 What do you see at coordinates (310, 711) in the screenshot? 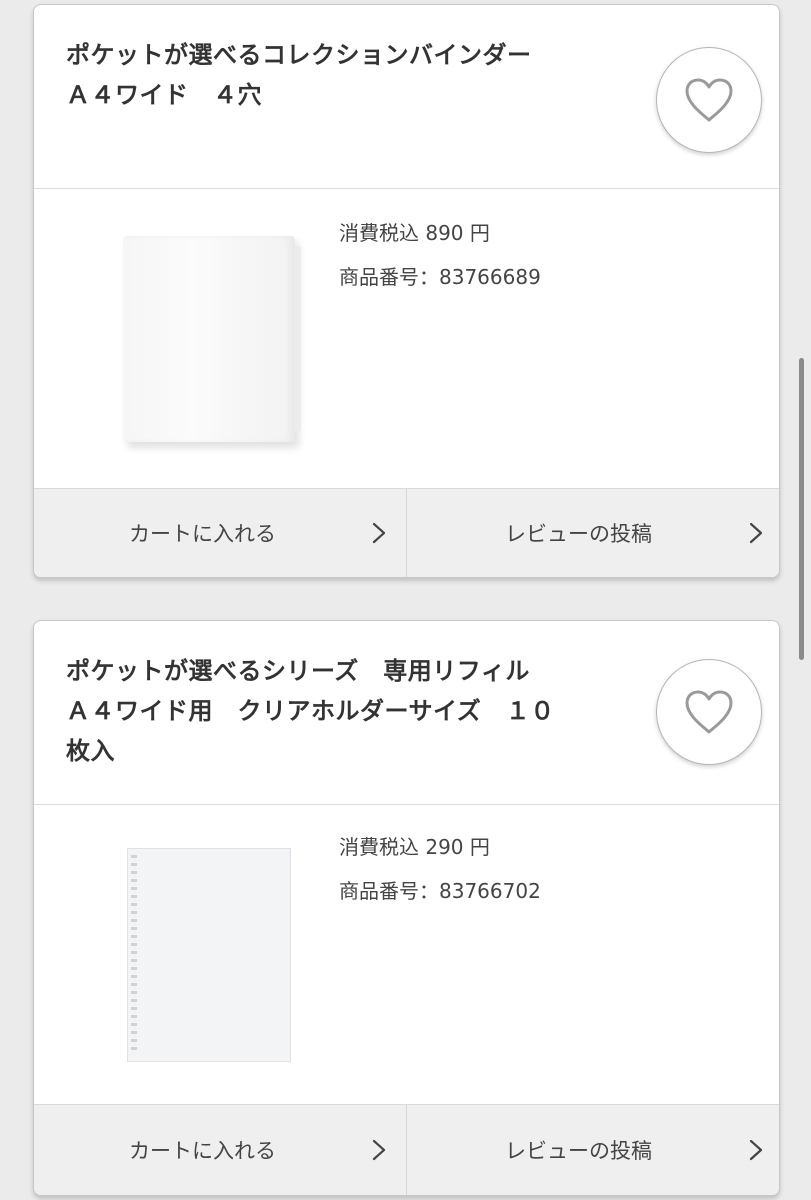
I see `product-title-line: Ａ４ワイド用 クリアホルダーサイズ １０` at bounding box center [310, 711].